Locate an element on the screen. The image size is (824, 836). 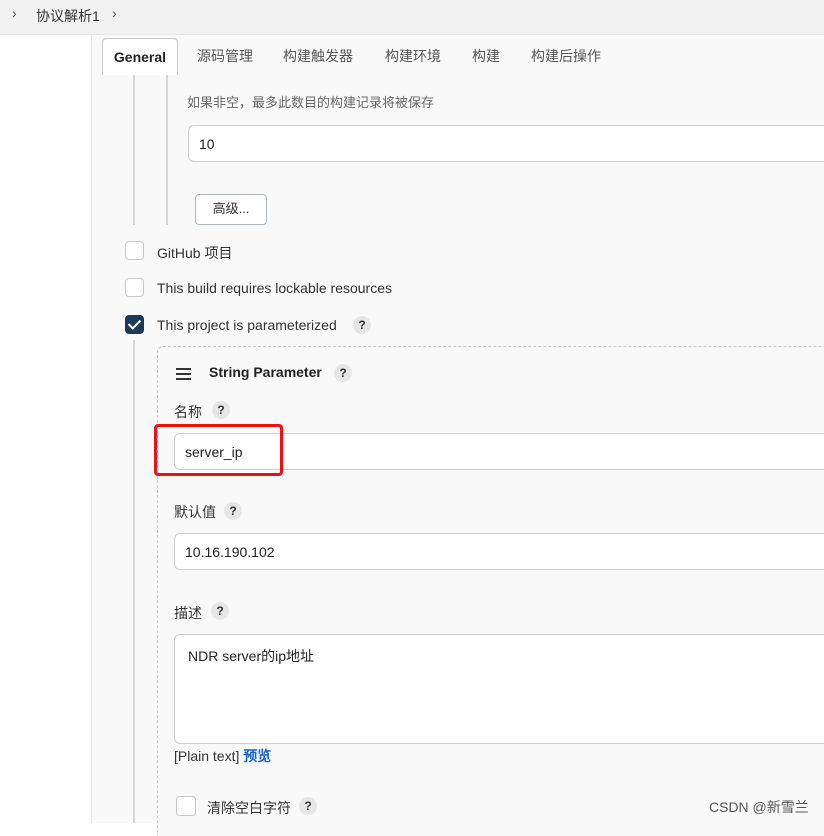
string-parameter-help-icon: ? is located at coordinates (343, 373).